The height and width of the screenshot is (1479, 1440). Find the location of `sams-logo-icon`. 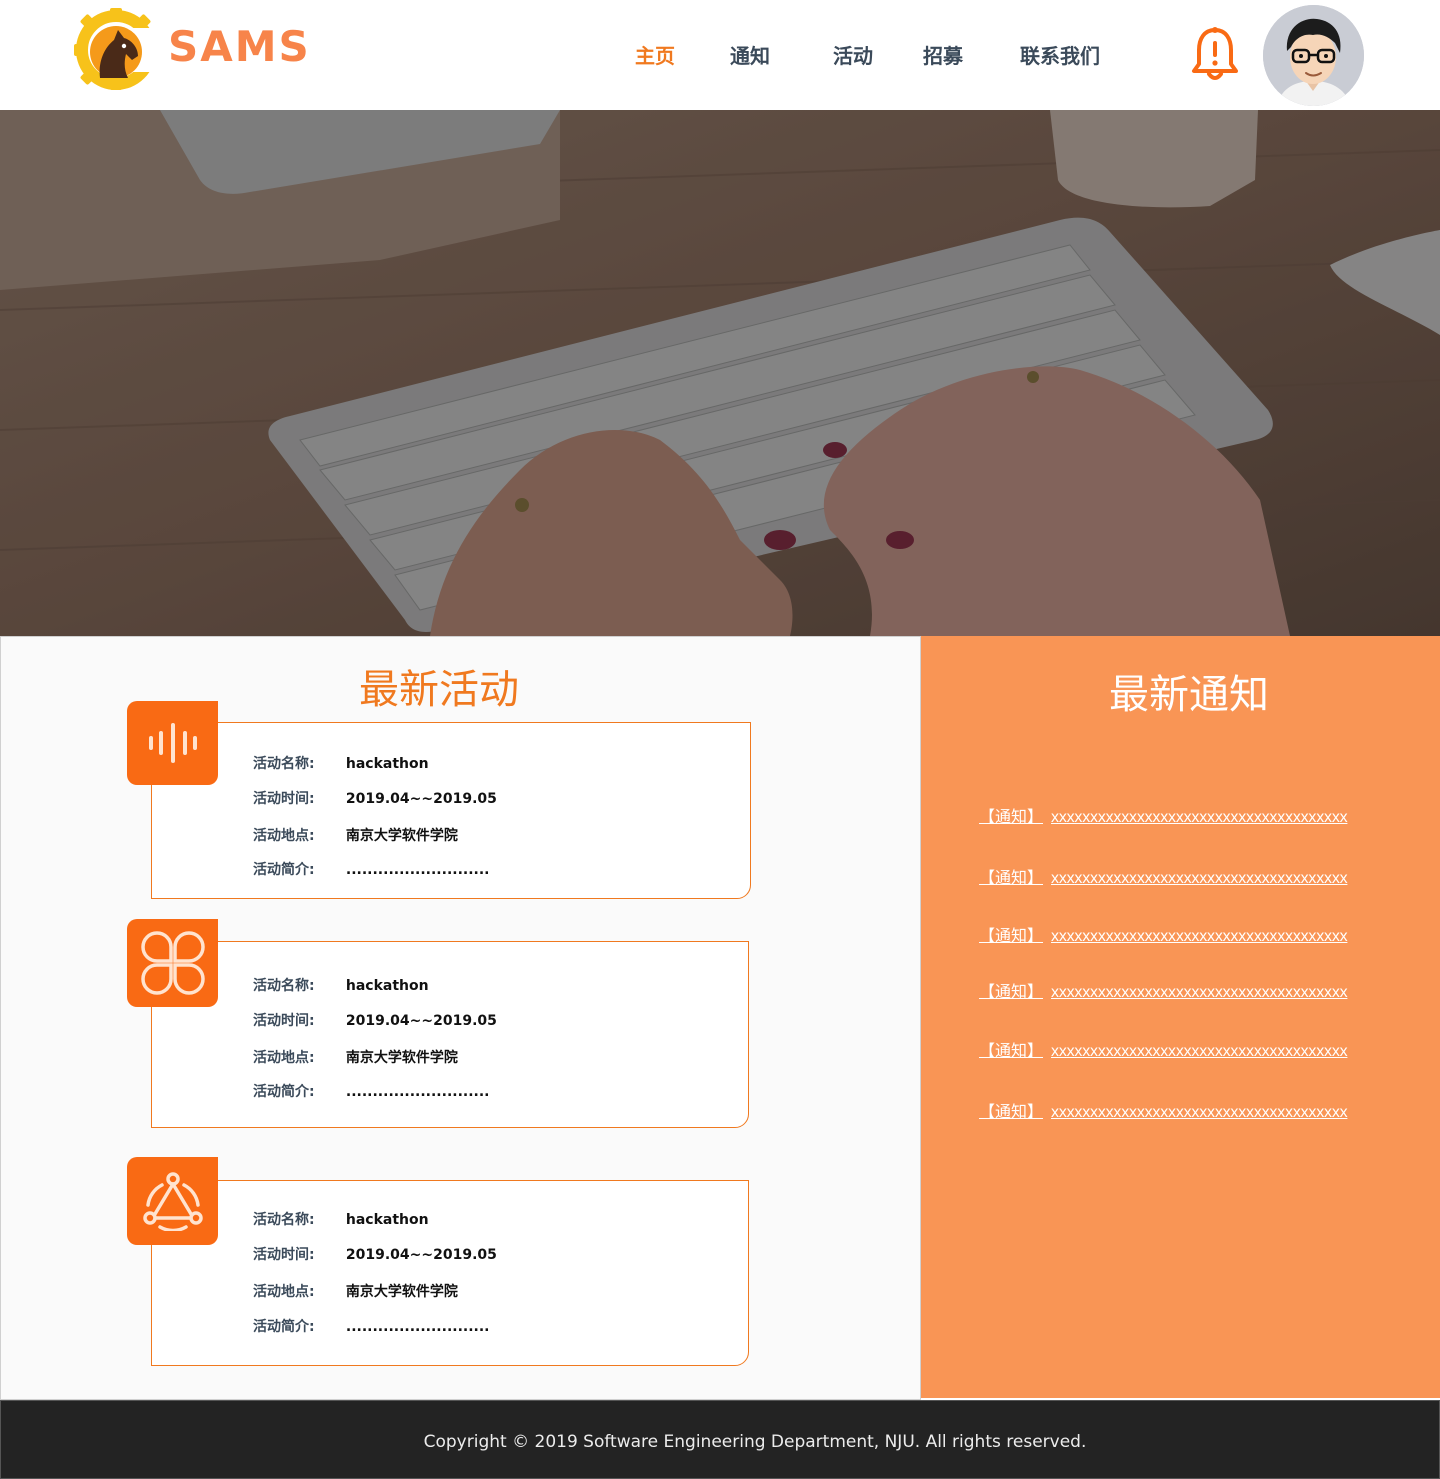

sams-logo-icon is located at coordinates (116, 49).